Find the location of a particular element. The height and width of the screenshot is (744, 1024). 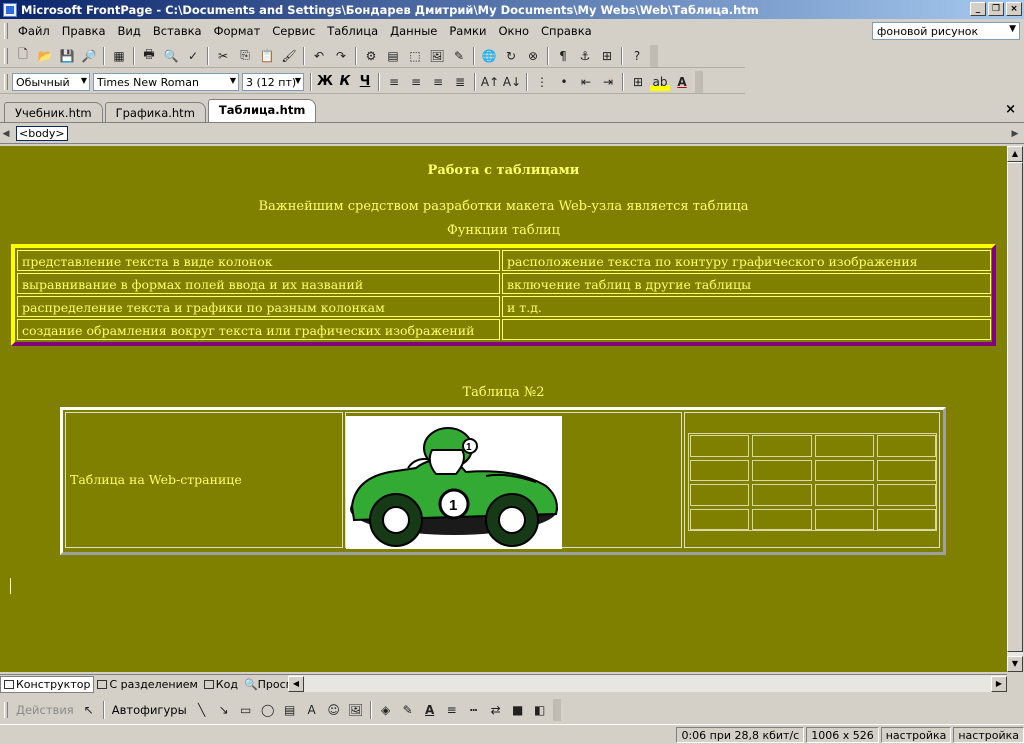

insert-picture-icon: 🖼 is located at coordinates (437, 56).